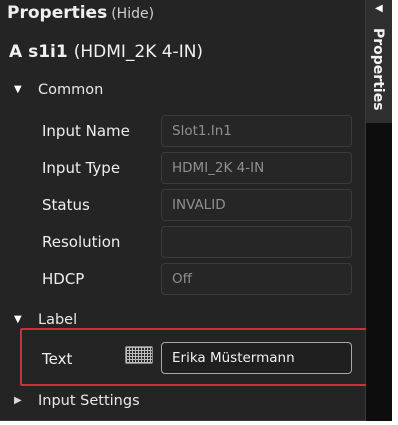 The image size is (398, 425). What do you see at coordinates (57, 13) in the screenshot?
I see `panel-title: Properties` at bounding box center [57, 13].